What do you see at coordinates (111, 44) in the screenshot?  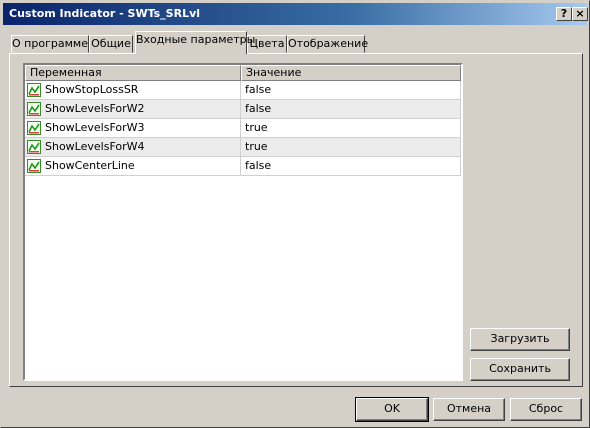 I see `tab-common: Общие` at bounding box center [111, 44].